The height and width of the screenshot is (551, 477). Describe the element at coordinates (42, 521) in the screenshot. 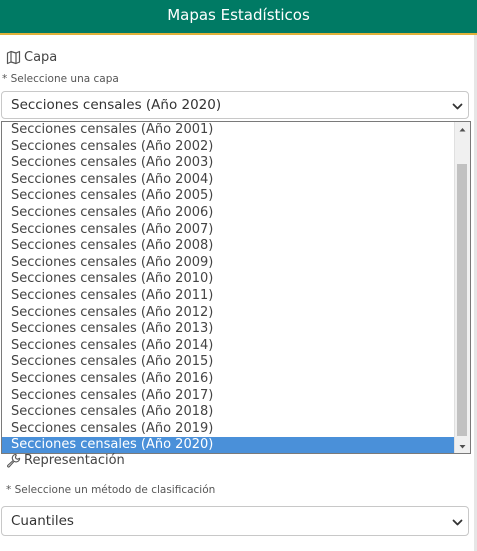

I see `clasificacion-select-value: Cuantiles` at that location.